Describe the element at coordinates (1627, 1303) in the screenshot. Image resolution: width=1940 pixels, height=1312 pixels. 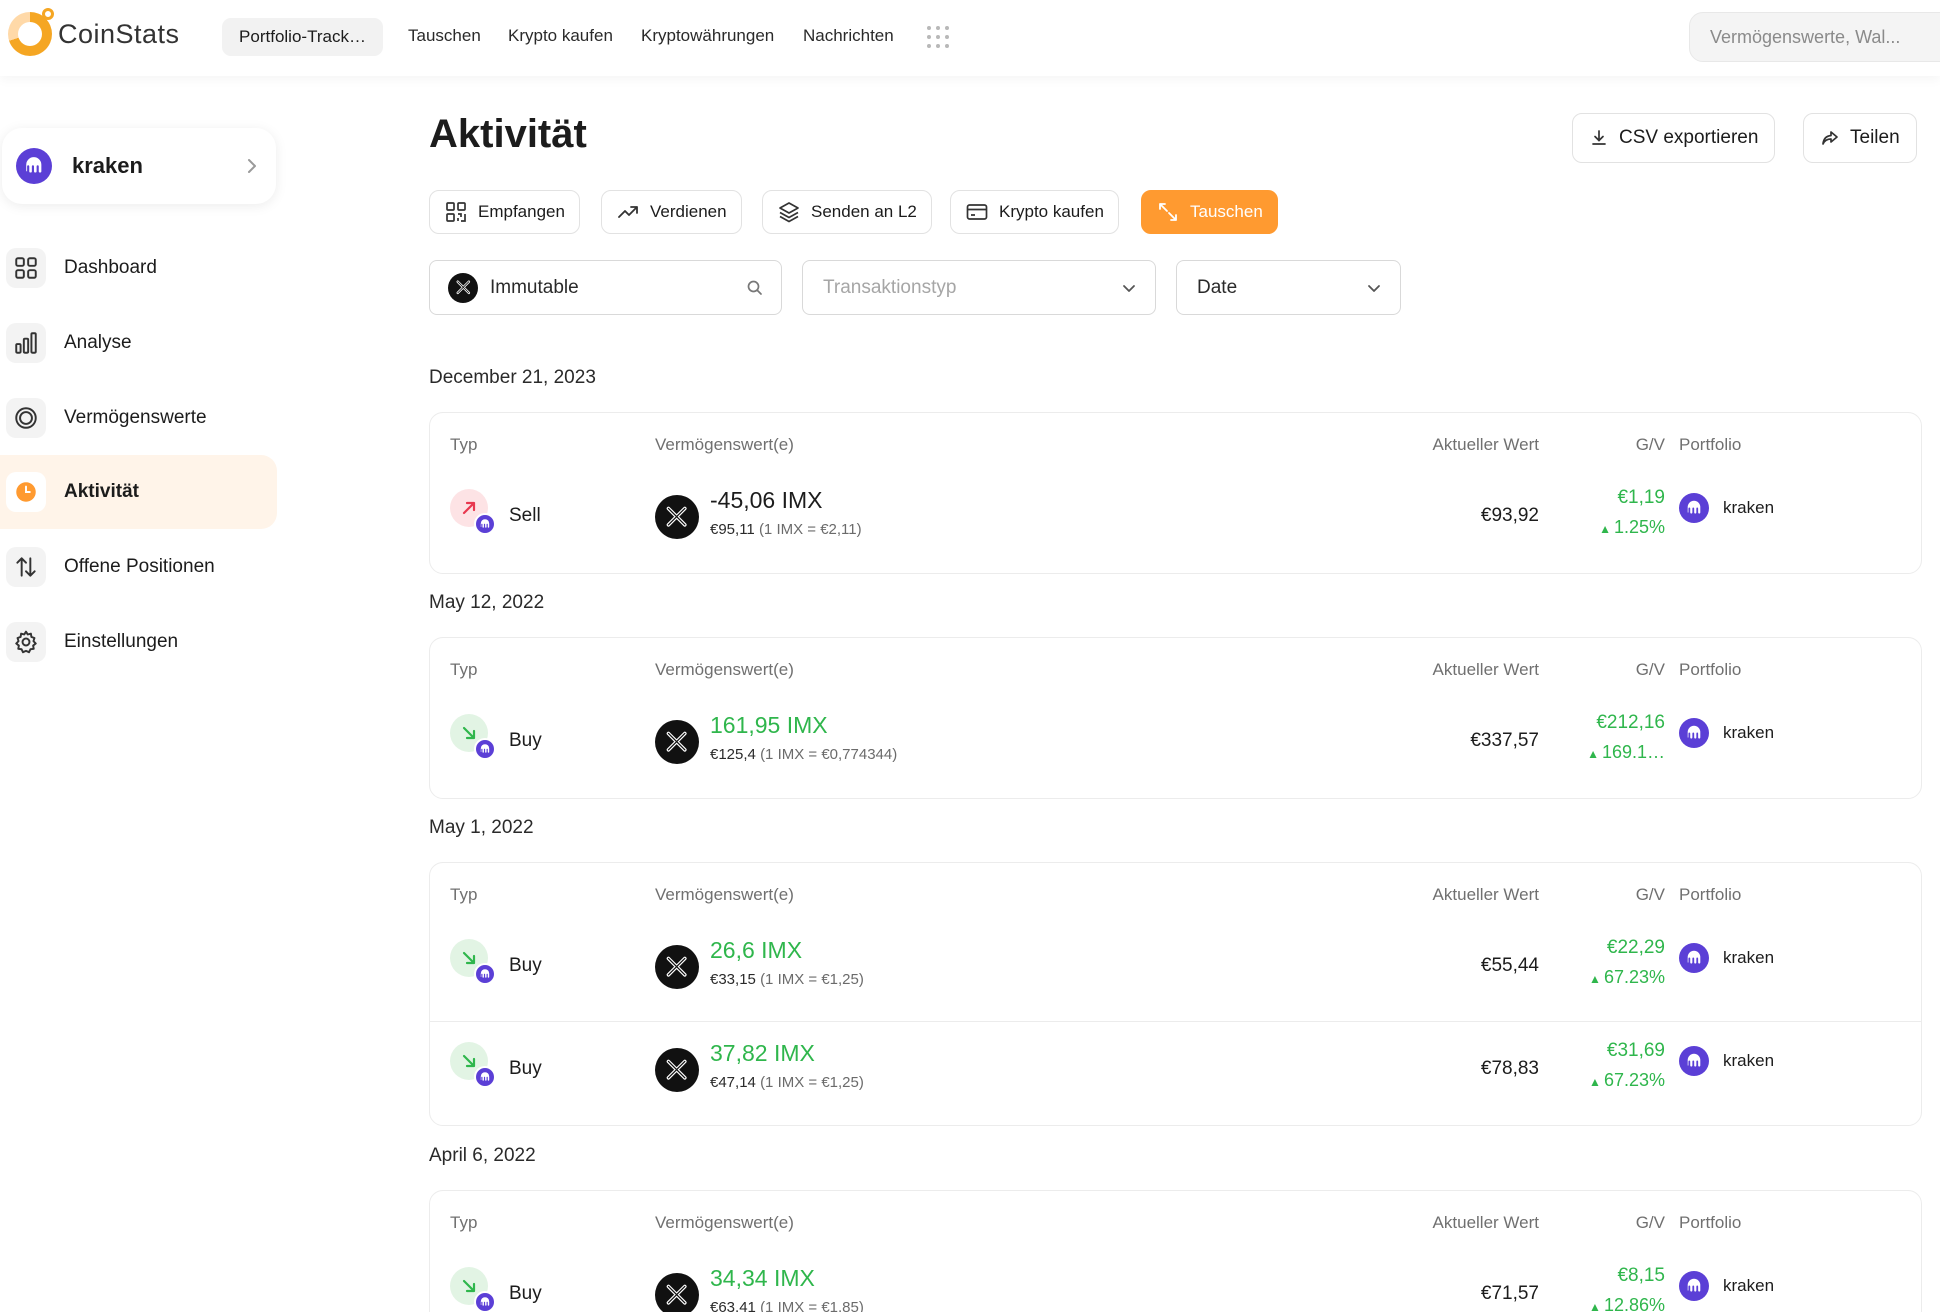
I see `pnl-percent: 12.86%` at that location.